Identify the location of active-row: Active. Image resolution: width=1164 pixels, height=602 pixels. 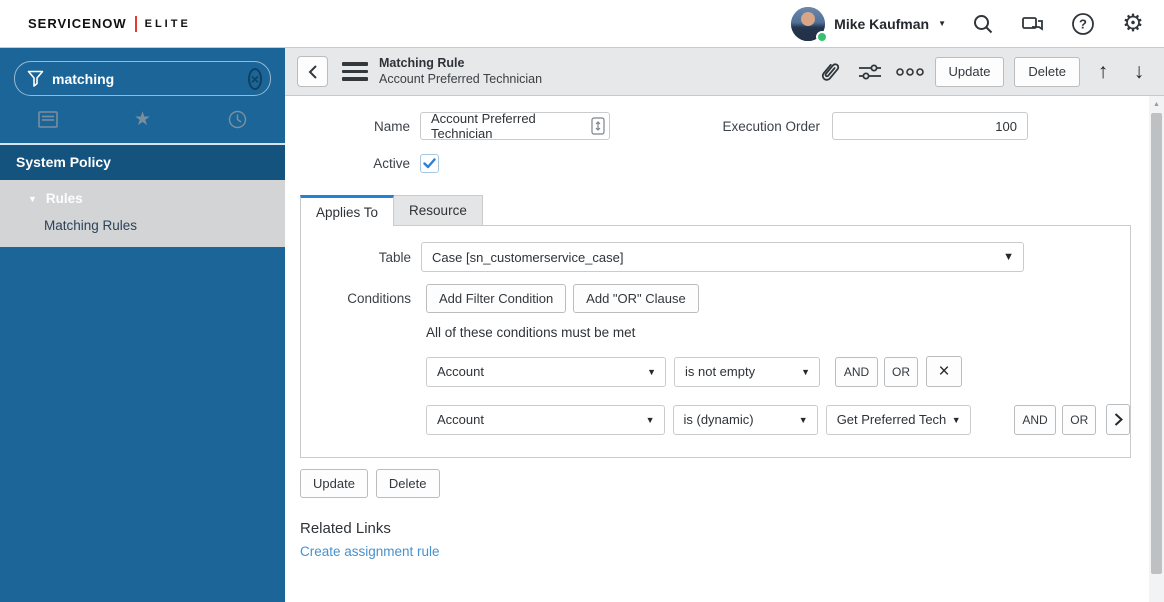
(732, 163).